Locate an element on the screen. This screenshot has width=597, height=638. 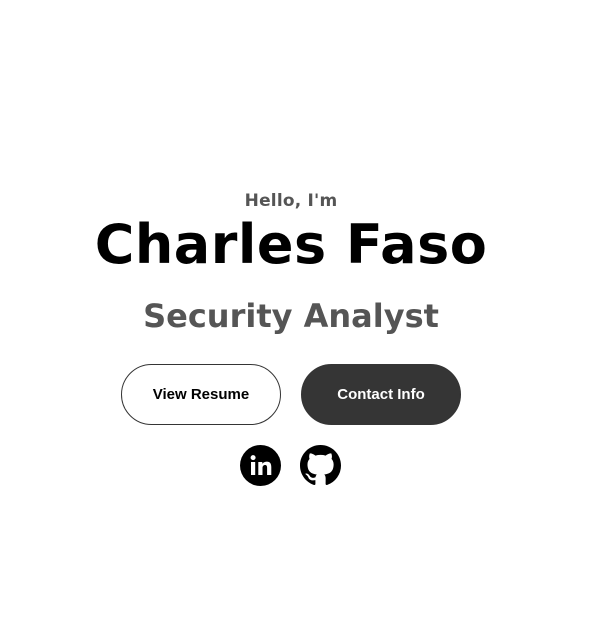
linkedin-icon is located at coordinates (260, 465).